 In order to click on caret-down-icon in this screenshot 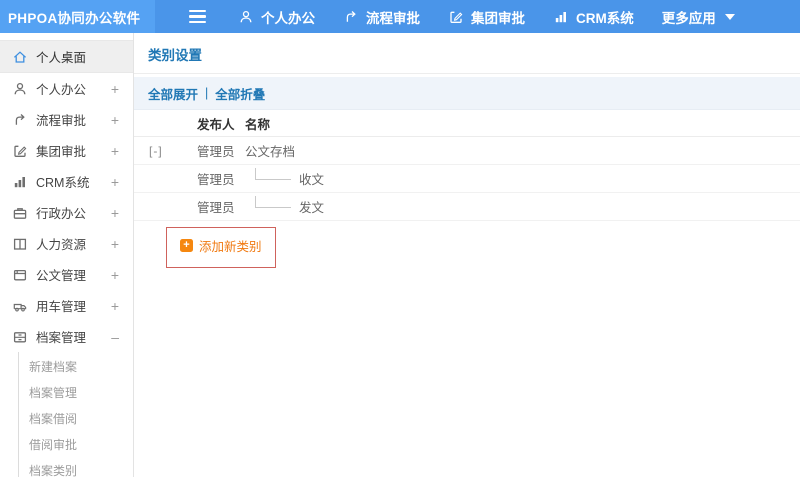, I will do `click(729, 16)`.